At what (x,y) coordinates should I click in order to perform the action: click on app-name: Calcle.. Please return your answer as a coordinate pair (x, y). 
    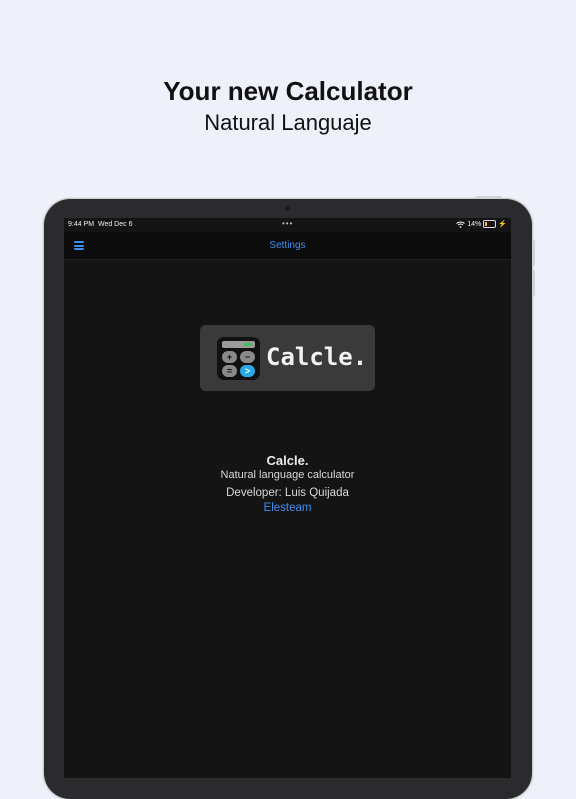
    Looking at the image, I should click on (287, 460).